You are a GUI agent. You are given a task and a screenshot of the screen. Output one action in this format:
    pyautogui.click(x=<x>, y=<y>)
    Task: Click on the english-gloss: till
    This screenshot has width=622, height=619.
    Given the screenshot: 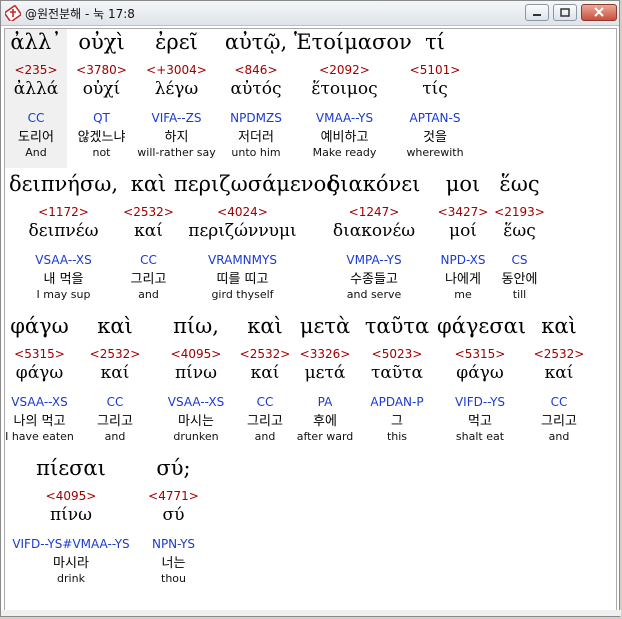 What is the action you would take?
    pyautogui.click(x=519, y=294)
    